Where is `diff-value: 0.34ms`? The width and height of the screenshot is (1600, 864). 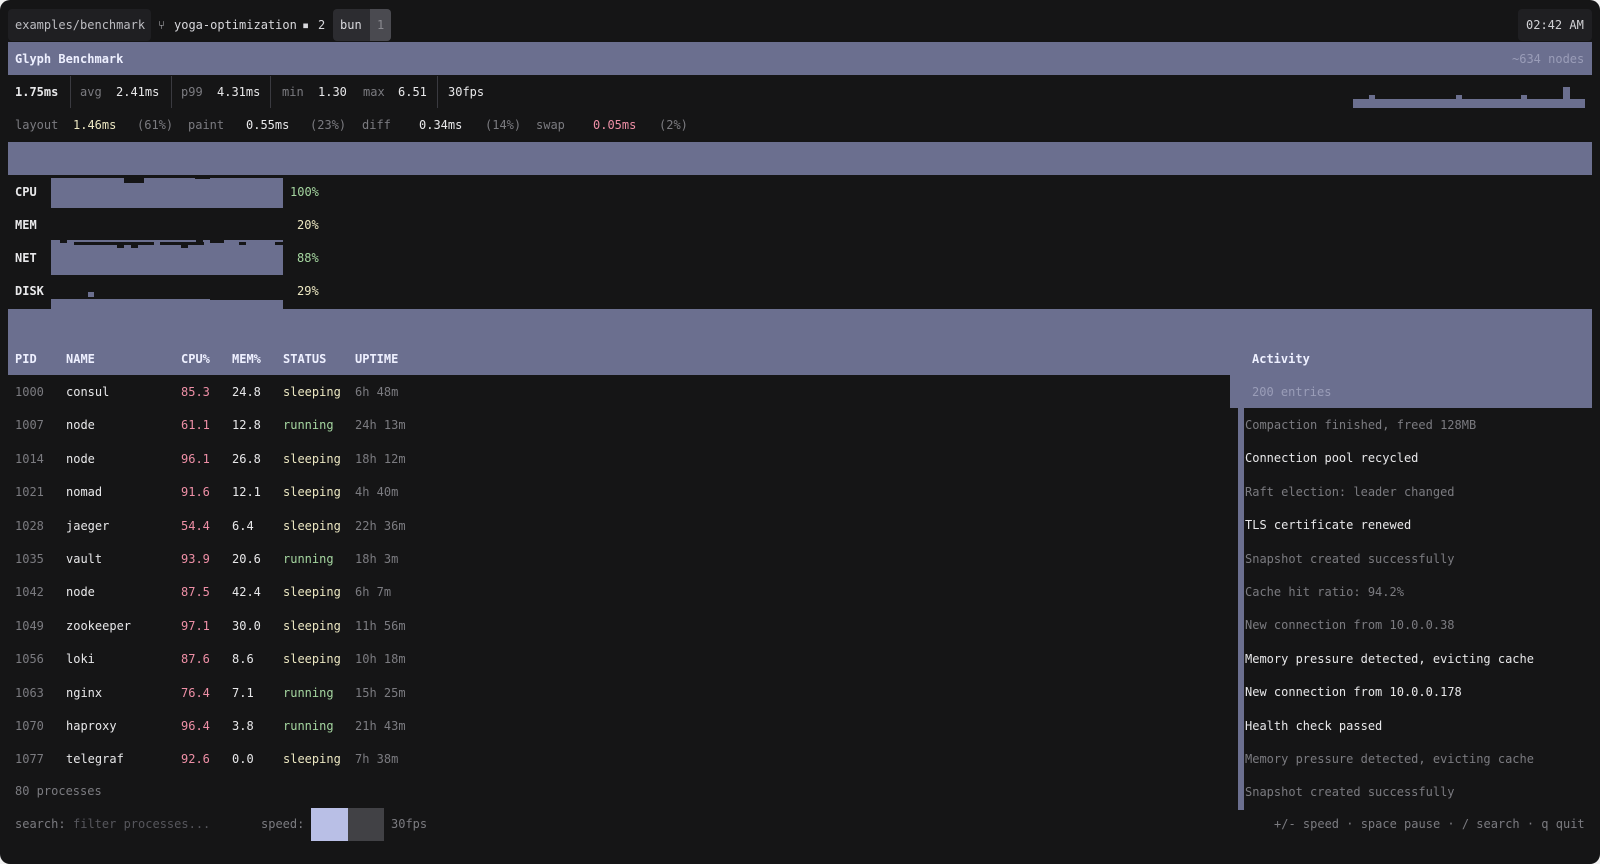 diff-value: 0.34ms is located at coordinates (441, 125).